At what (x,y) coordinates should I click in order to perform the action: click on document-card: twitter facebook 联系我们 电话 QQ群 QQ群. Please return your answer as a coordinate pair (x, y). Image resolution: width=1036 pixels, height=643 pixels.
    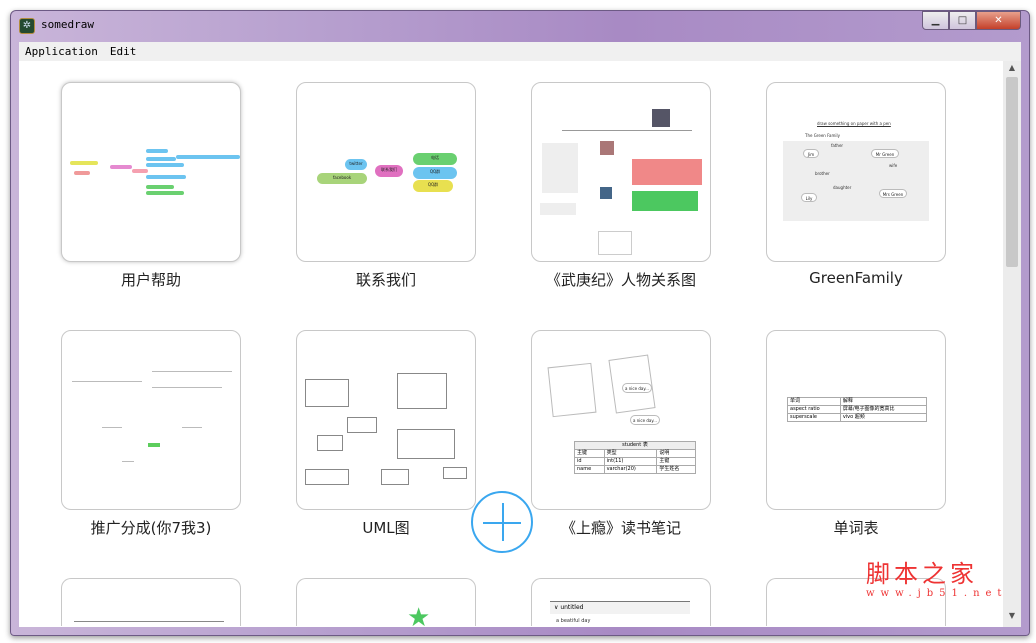
    Looking at the image, I should click on (386, 172).